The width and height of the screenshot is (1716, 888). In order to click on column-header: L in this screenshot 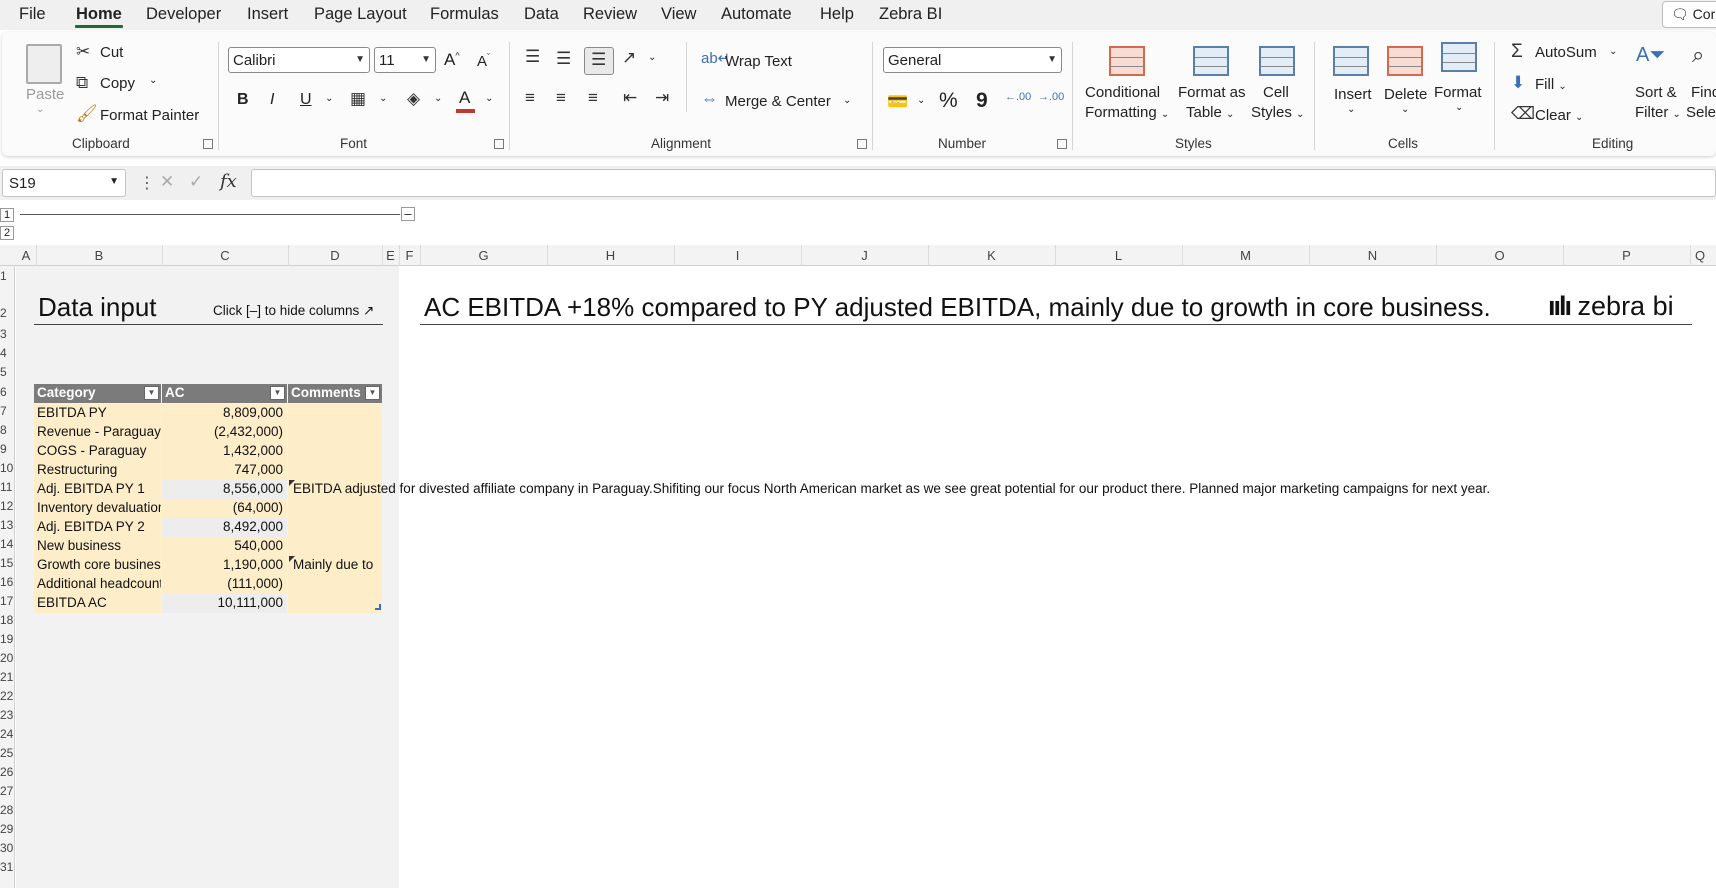, I will do `click(1118, 255)`.